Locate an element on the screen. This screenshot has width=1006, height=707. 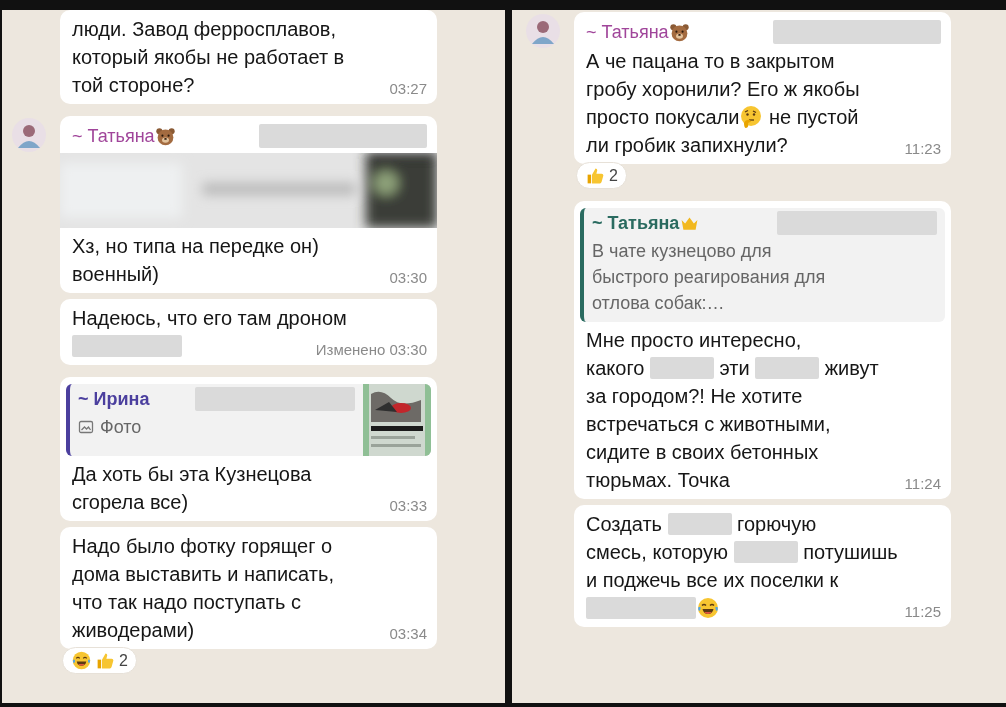
message-text: Хз, но типа на передке он) is located at coordinates (195, 246).